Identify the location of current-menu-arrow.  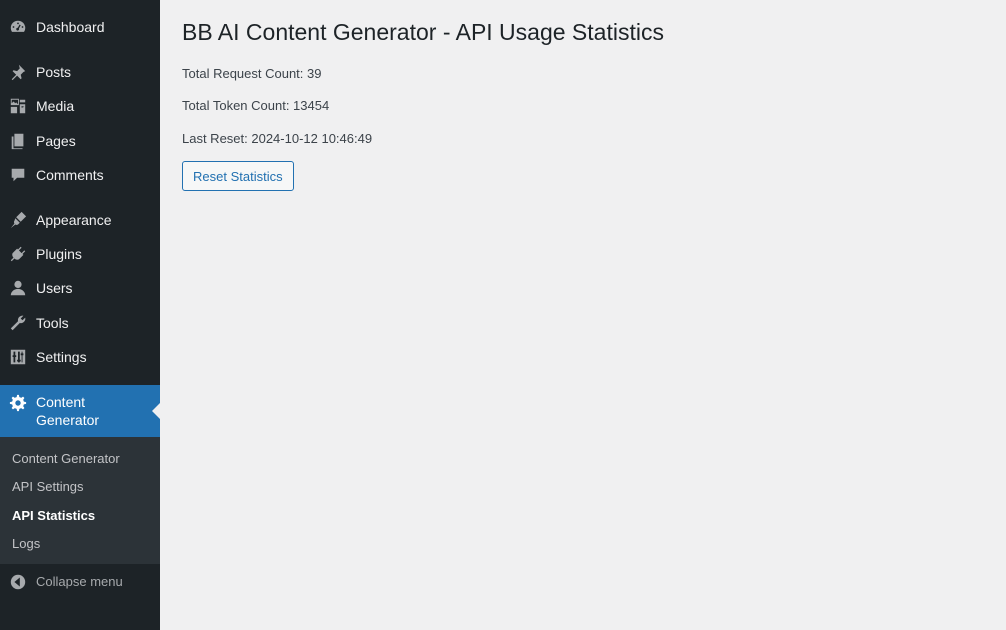
(156, 411).